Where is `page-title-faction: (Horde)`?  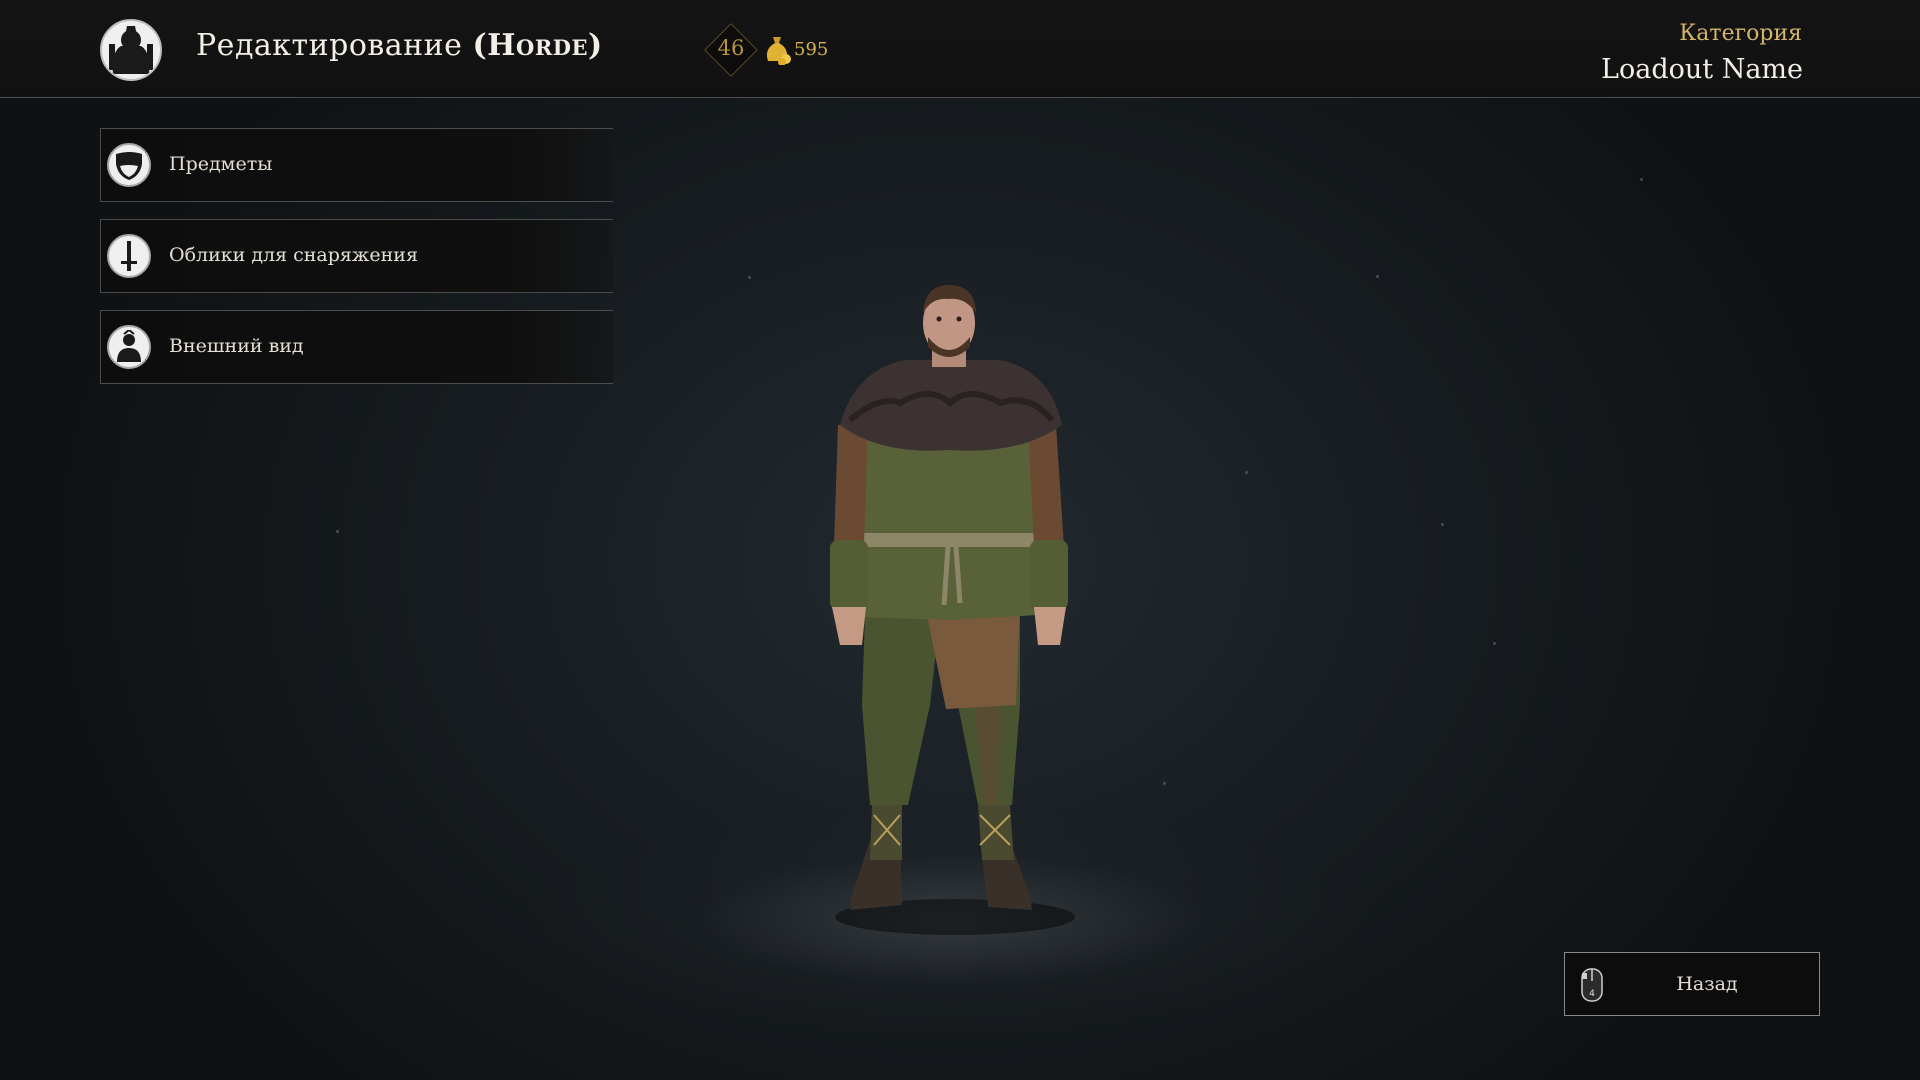 page-title-faction: (Horde) is located at coordinates (537, 45).